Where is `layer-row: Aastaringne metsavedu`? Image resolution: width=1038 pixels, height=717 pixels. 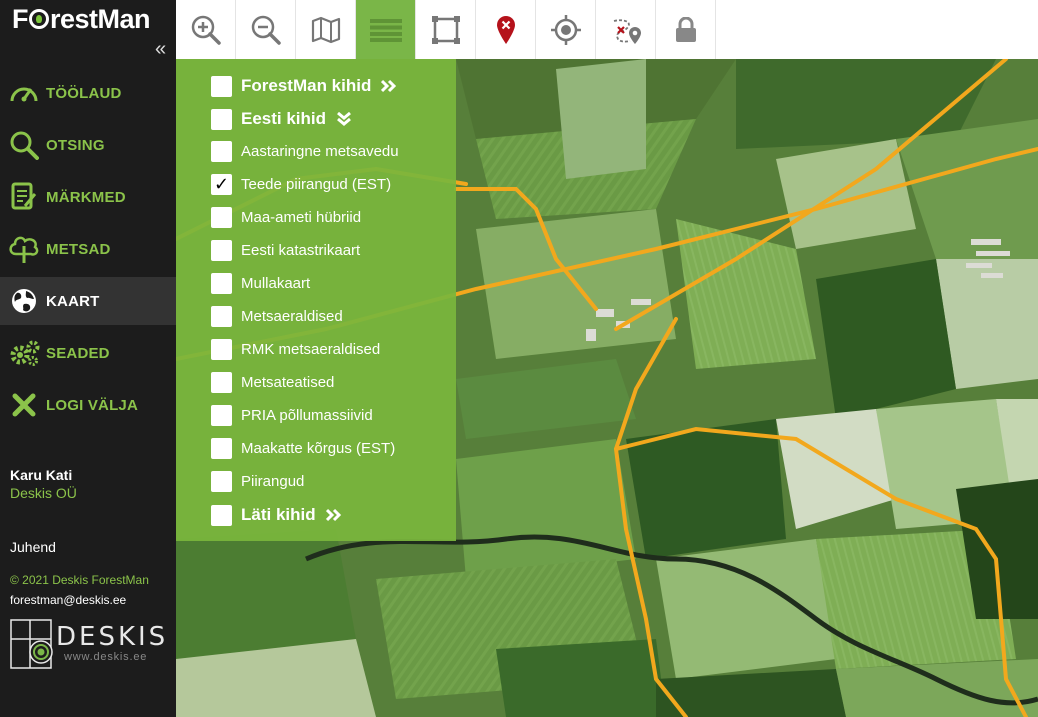
layer-row: Aastaringne metsavedu is located at coordinates (305, 151).